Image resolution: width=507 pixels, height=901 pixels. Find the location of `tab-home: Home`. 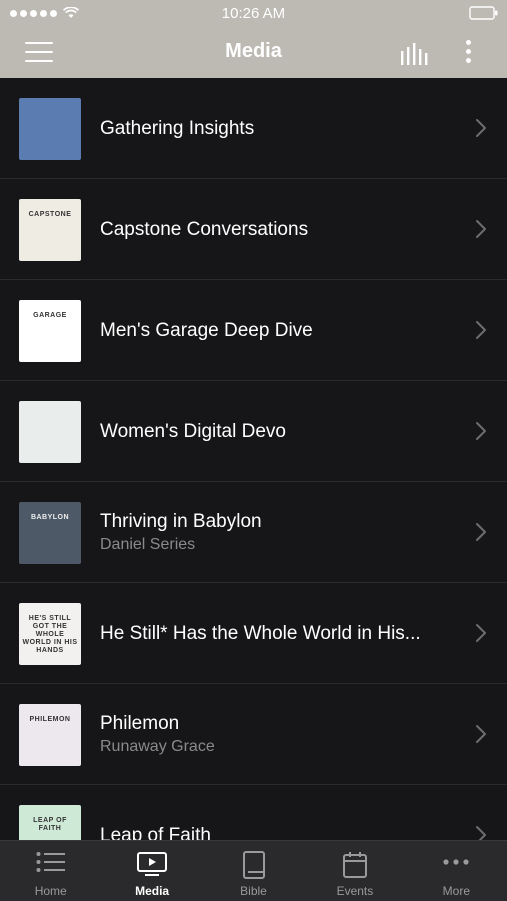

tab-home: Home is located at coordinates (50, 871).